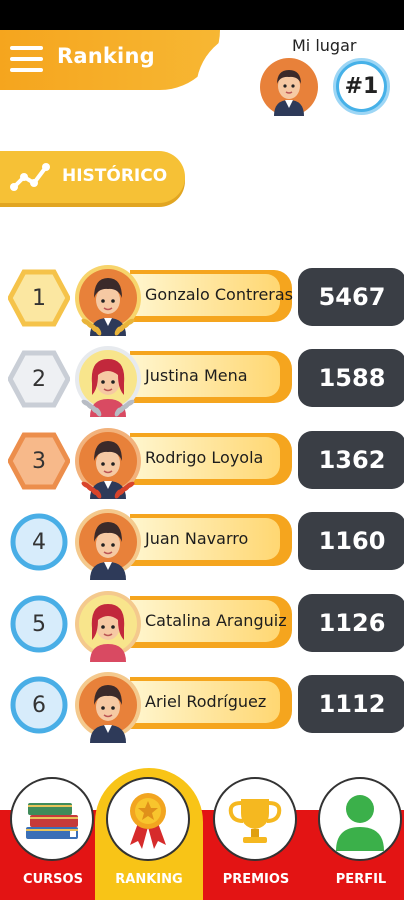 The height and width of the screenshot is (900, 404). What do you see at coordinates (255, 819) in the screenshot?
I see `trophy-icon` at bounding box center [255, 819].